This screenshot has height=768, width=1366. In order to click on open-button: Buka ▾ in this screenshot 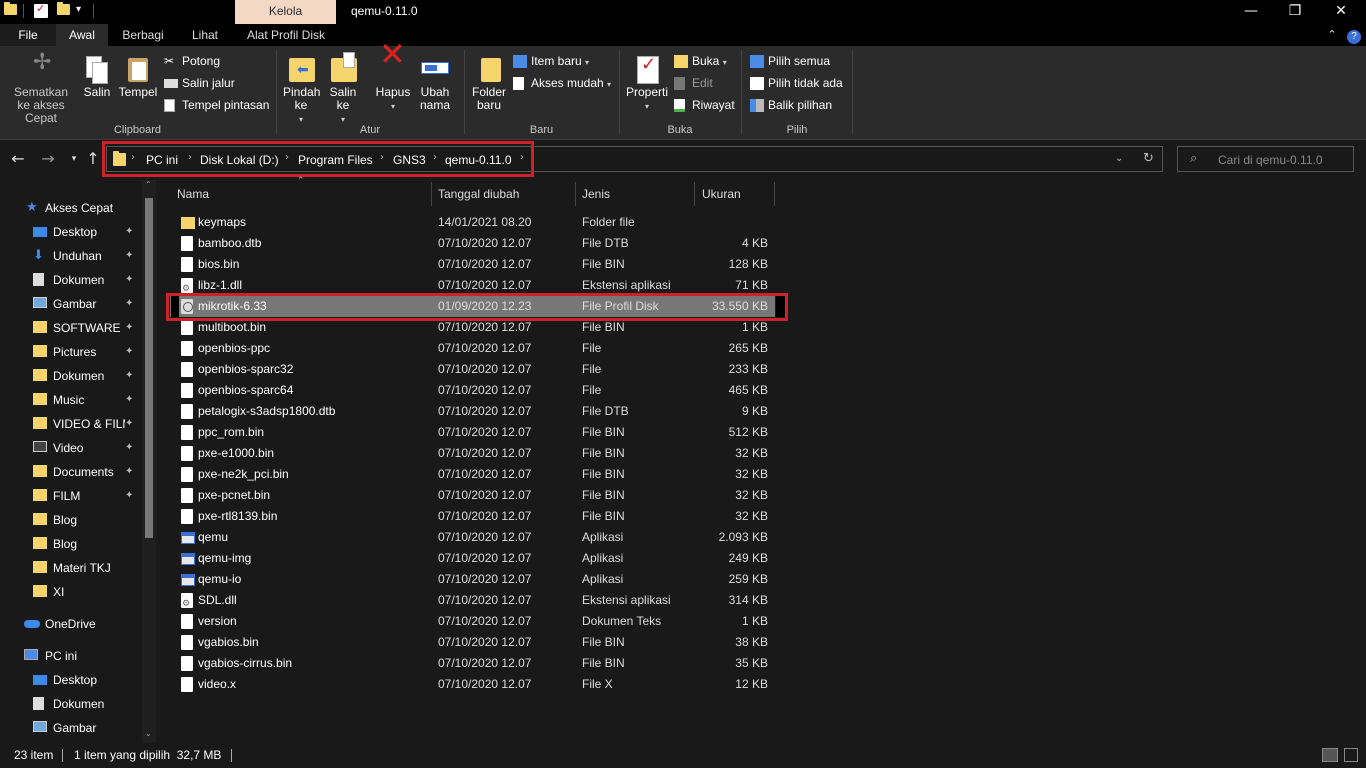, I will do `click(700, 61)`.